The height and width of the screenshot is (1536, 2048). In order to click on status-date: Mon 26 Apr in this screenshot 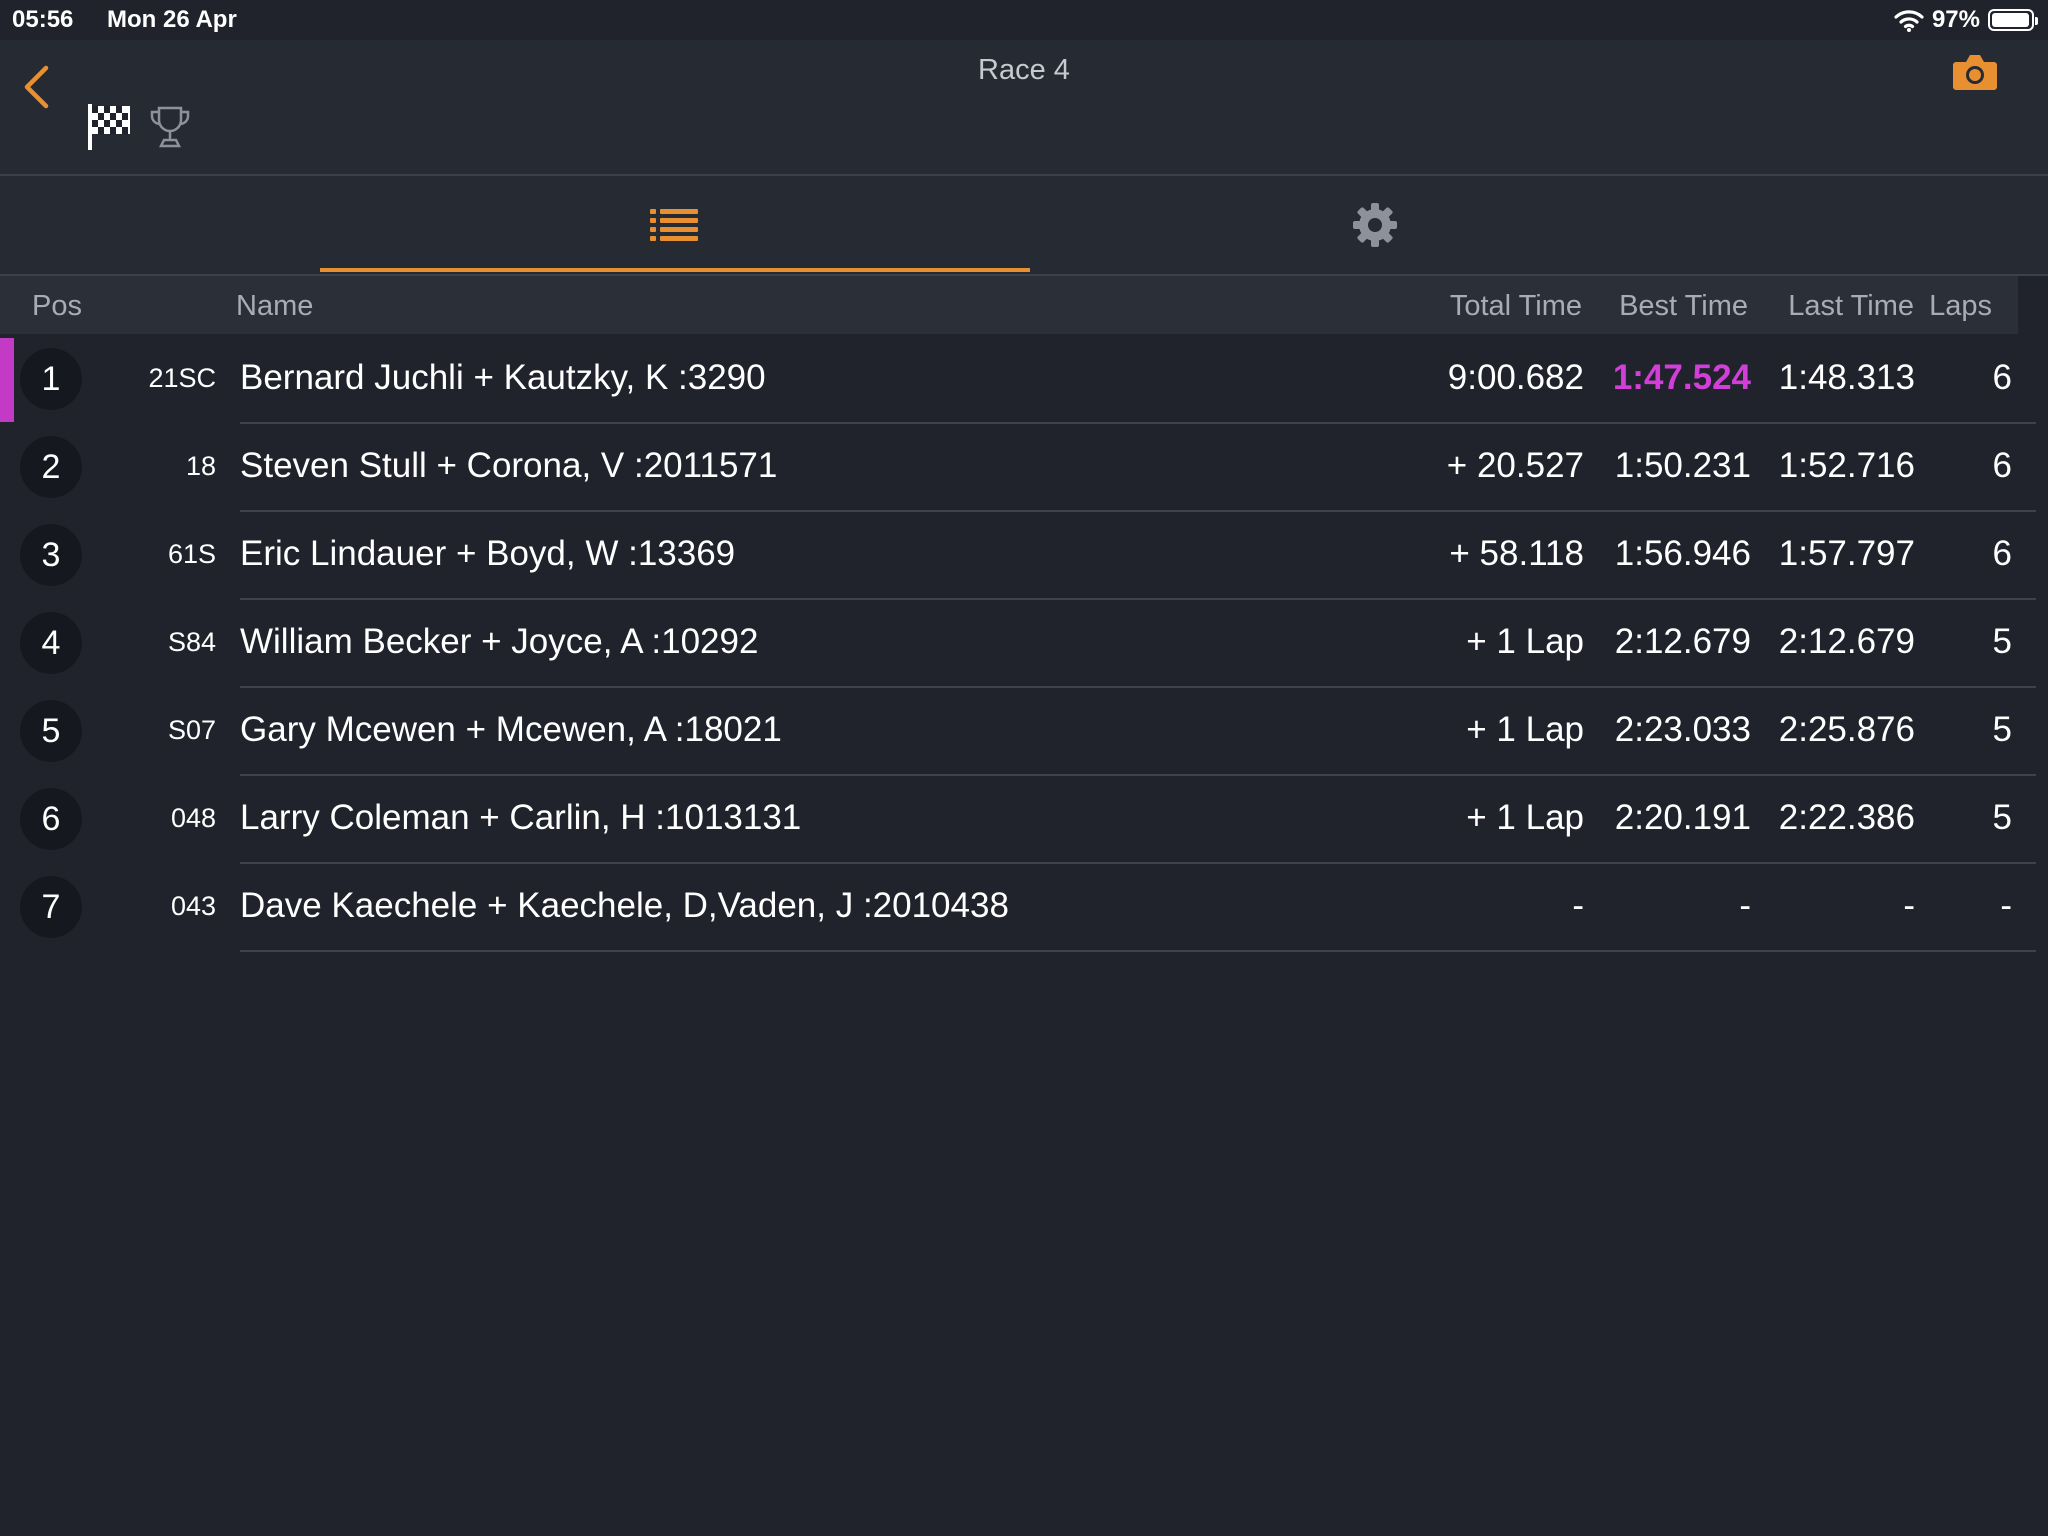, I will do `click(172, 19)`.